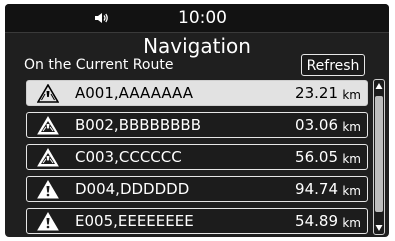 The width and height of the screenshot is (395, 241). I want to click on item-distance: 03.06, so click(316, 125).